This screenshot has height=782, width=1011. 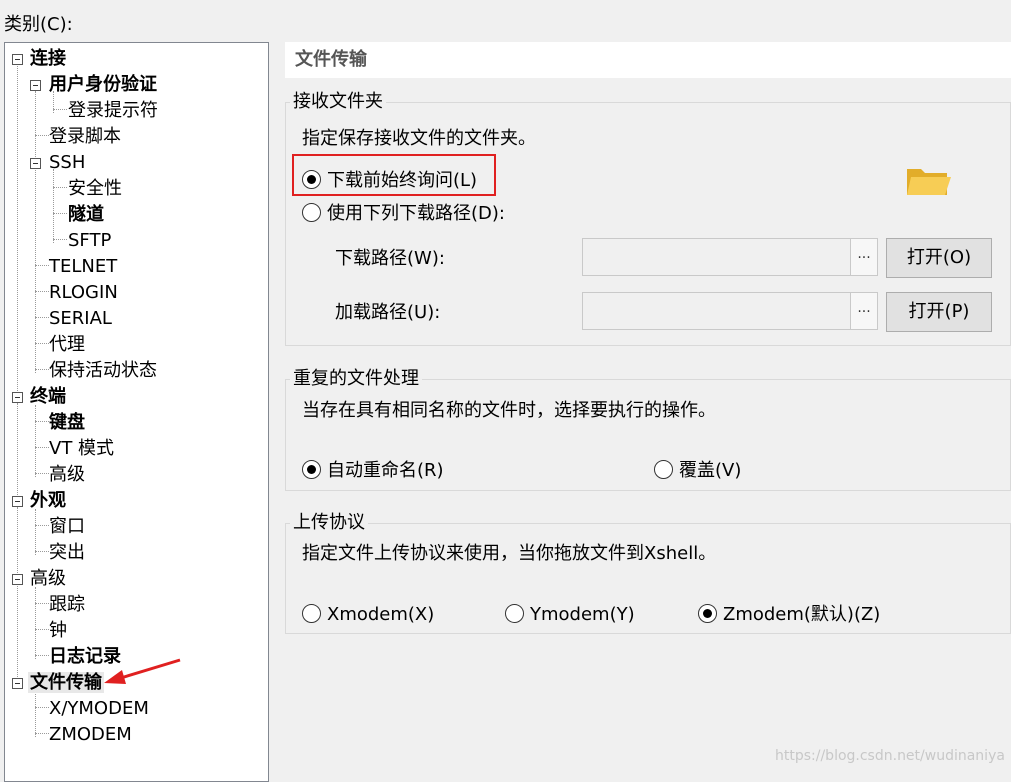 I want to click on tree-item-label: ZMODEM, so click(x=90, y=734).